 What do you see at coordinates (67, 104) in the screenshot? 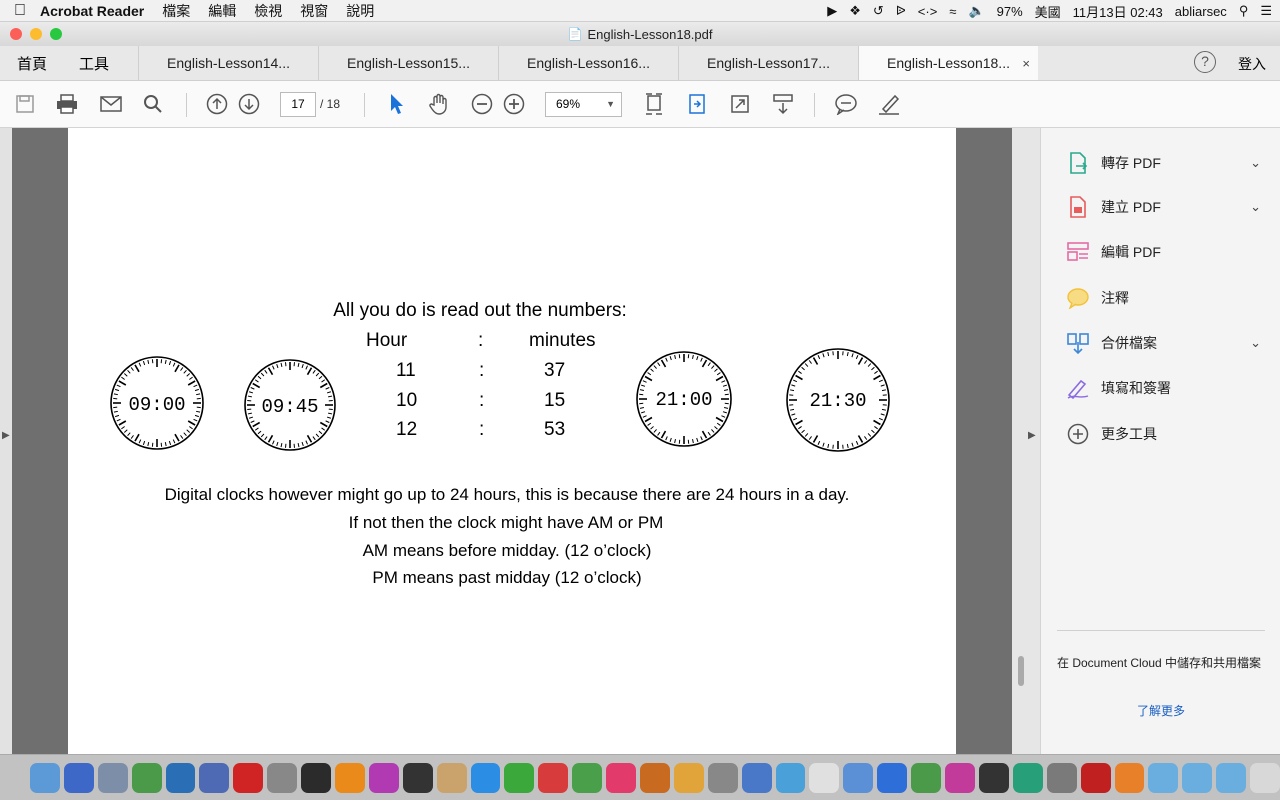
I see `print-icon` at bounding box center [67, 104].